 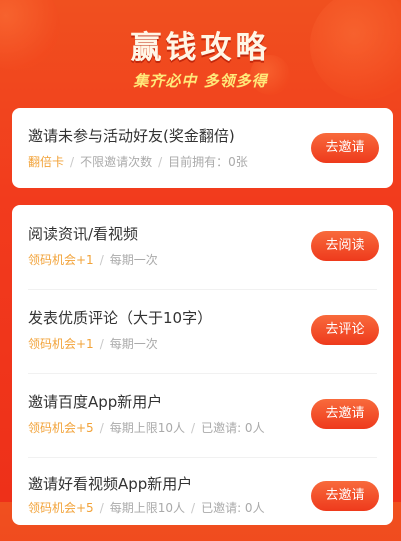 I want to click on task-meta: 翻倍卡 / 不限邀请次数 / 目前拥有：0张, so click(x=138, y=161).